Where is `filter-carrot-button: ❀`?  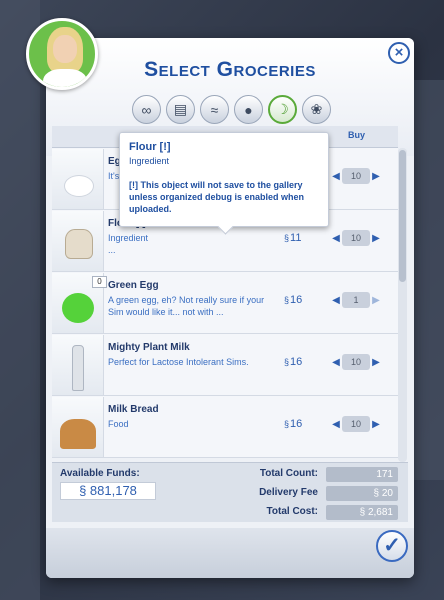 filter-carrot-button: ❀ is located at coordinates (316, 109).